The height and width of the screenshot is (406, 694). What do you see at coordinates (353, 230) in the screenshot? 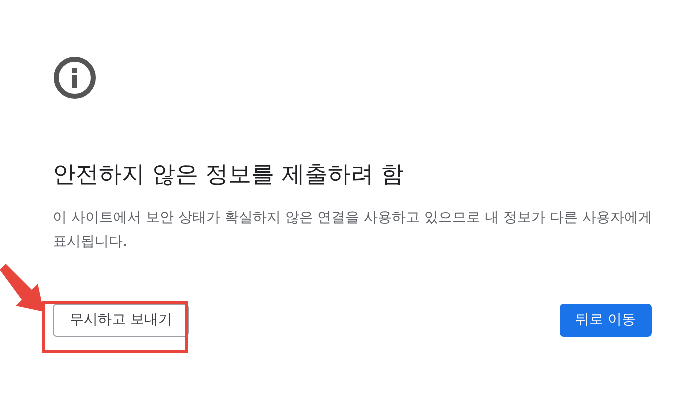
I see `warning-message: 이 사이트에서 보안 상태가 확실하지 않은 연결을 사용하고 있으므로 내 정보가 다른 사용자에게 표시됩니다.` at bounding box center [353, 230].